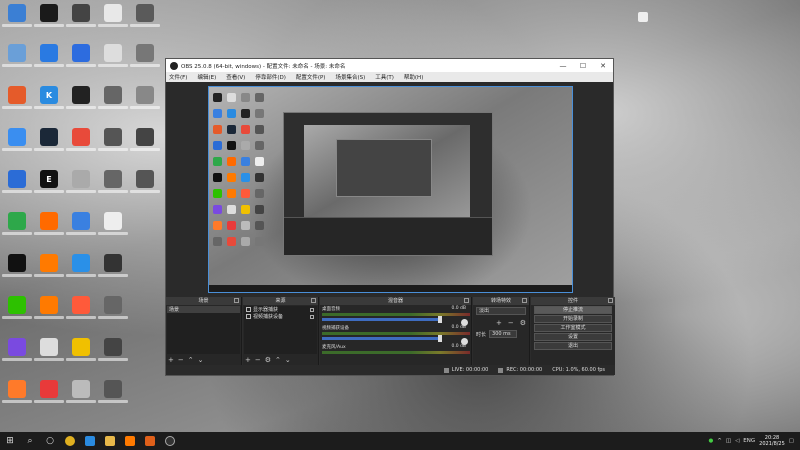  I want to click on lock-icon, so click(312, 309).